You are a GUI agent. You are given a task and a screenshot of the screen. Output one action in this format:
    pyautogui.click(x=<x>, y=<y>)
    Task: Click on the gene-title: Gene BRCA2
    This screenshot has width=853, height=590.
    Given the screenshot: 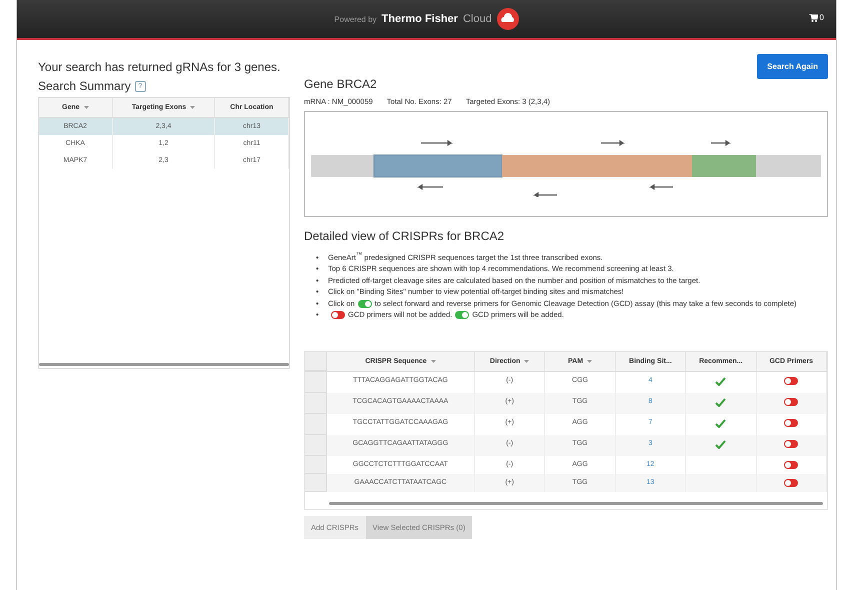 What is the action you would take?
    pyautogui.click(x=341, y=84)
    